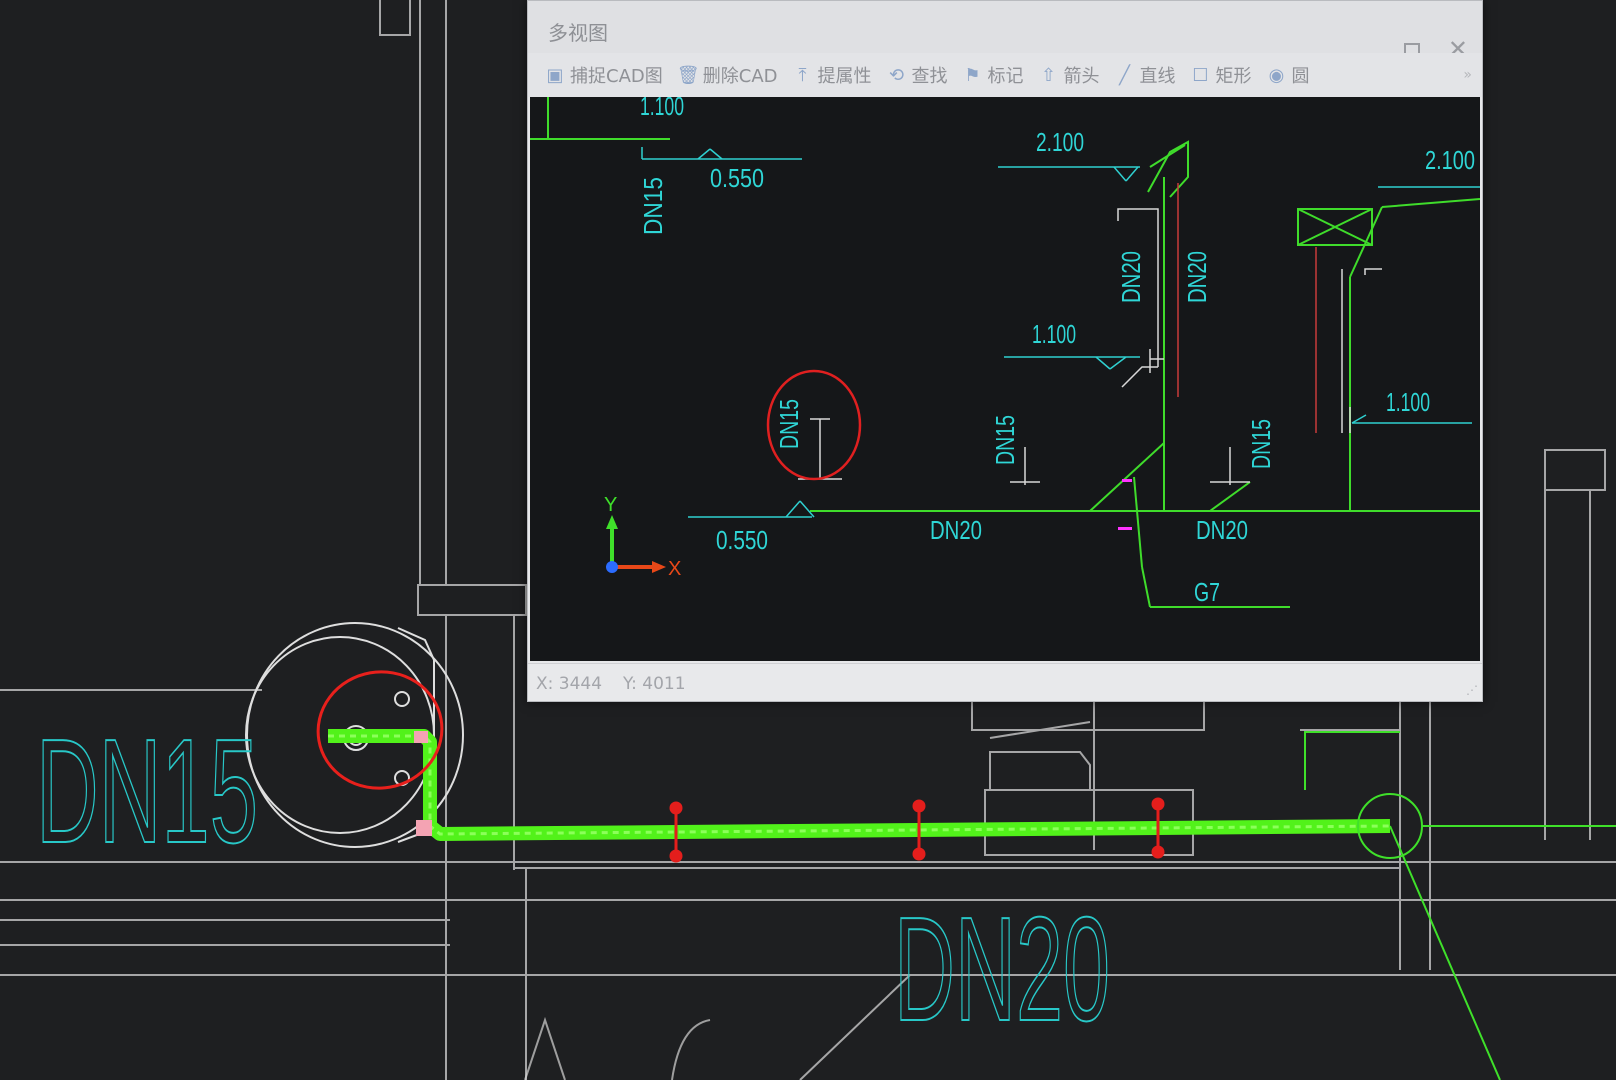 The height and width of the screenshot is (1080, 1616). What do you see at coordinates (802, 75) in the screenshot?
I see `extract-property-icon: ⤒` at bounding box center [802, 75].